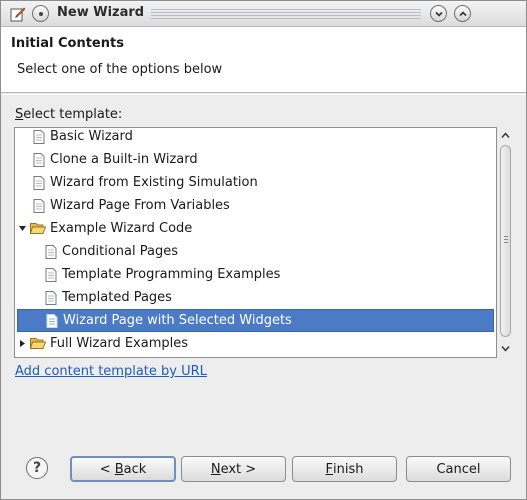 The image size is (527, 500). I want to click on select-template-label: Select template:, so click(68, 114).